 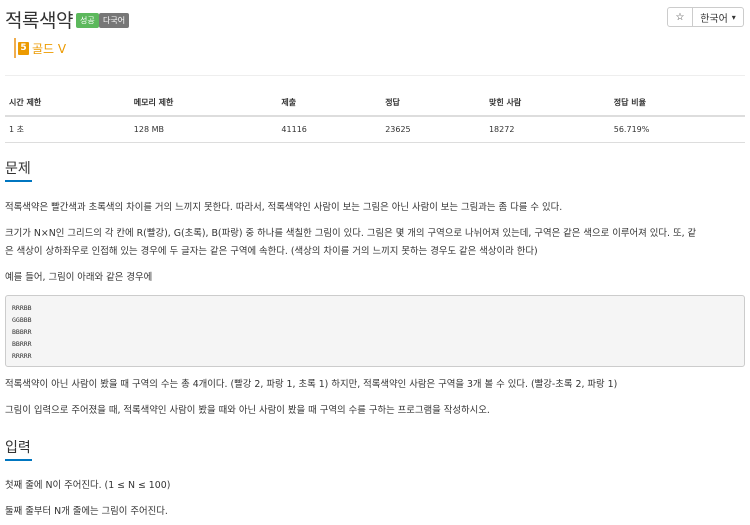 I want to click on cell-memory-limit: 128 MB, so click(x=203, y=129).